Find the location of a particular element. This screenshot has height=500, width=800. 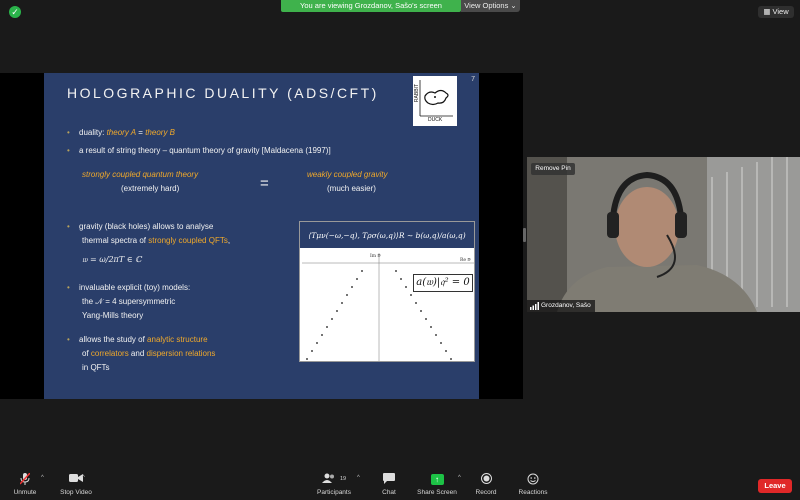

speaker-video-tile: Remove Pin Grozdanov, Sašo is located at coordinates (663, 234).